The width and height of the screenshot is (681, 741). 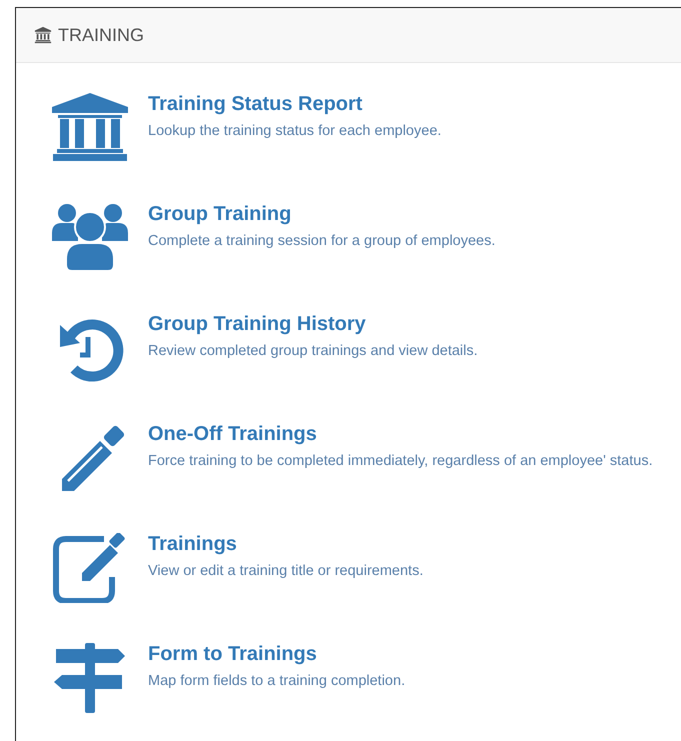 I want to click on item-title-link: Training Status Report, so click(x=414, y=104).